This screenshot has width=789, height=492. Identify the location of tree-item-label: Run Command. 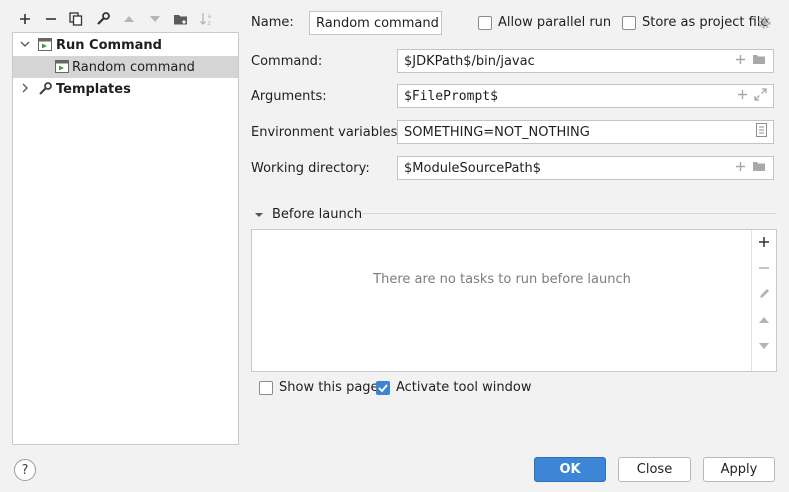
(109, 45).